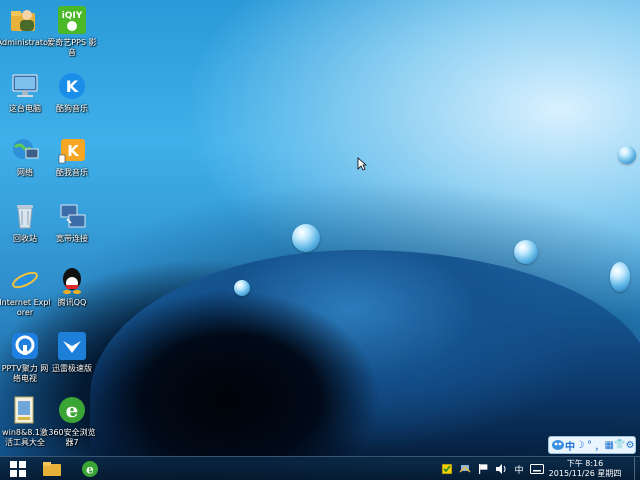 The image size is (640, 480). I want to click on keyboard-icon, so click(537, 469).